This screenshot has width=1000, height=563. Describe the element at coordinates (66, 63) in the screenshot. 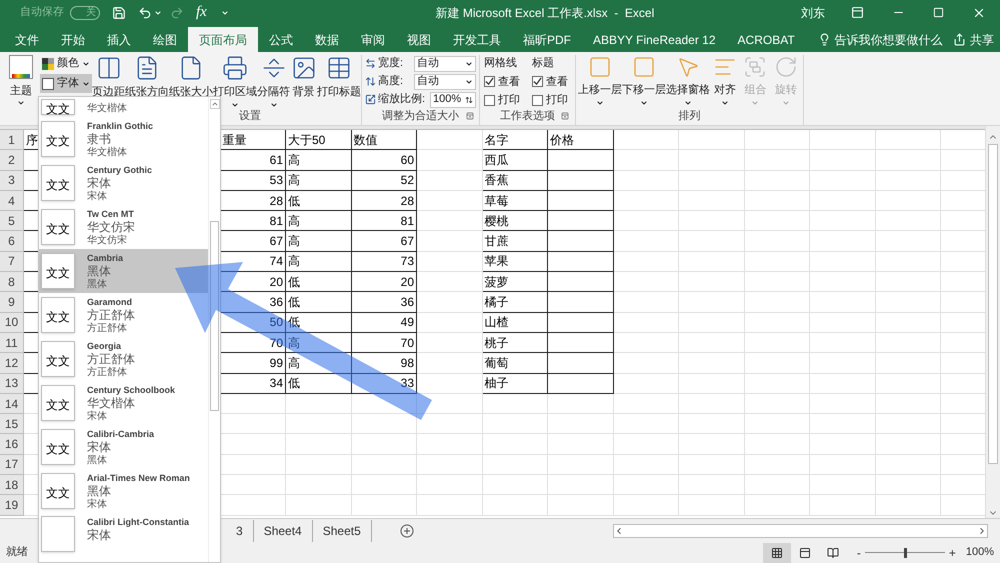

I see `colors-button: 颜色` at that location.